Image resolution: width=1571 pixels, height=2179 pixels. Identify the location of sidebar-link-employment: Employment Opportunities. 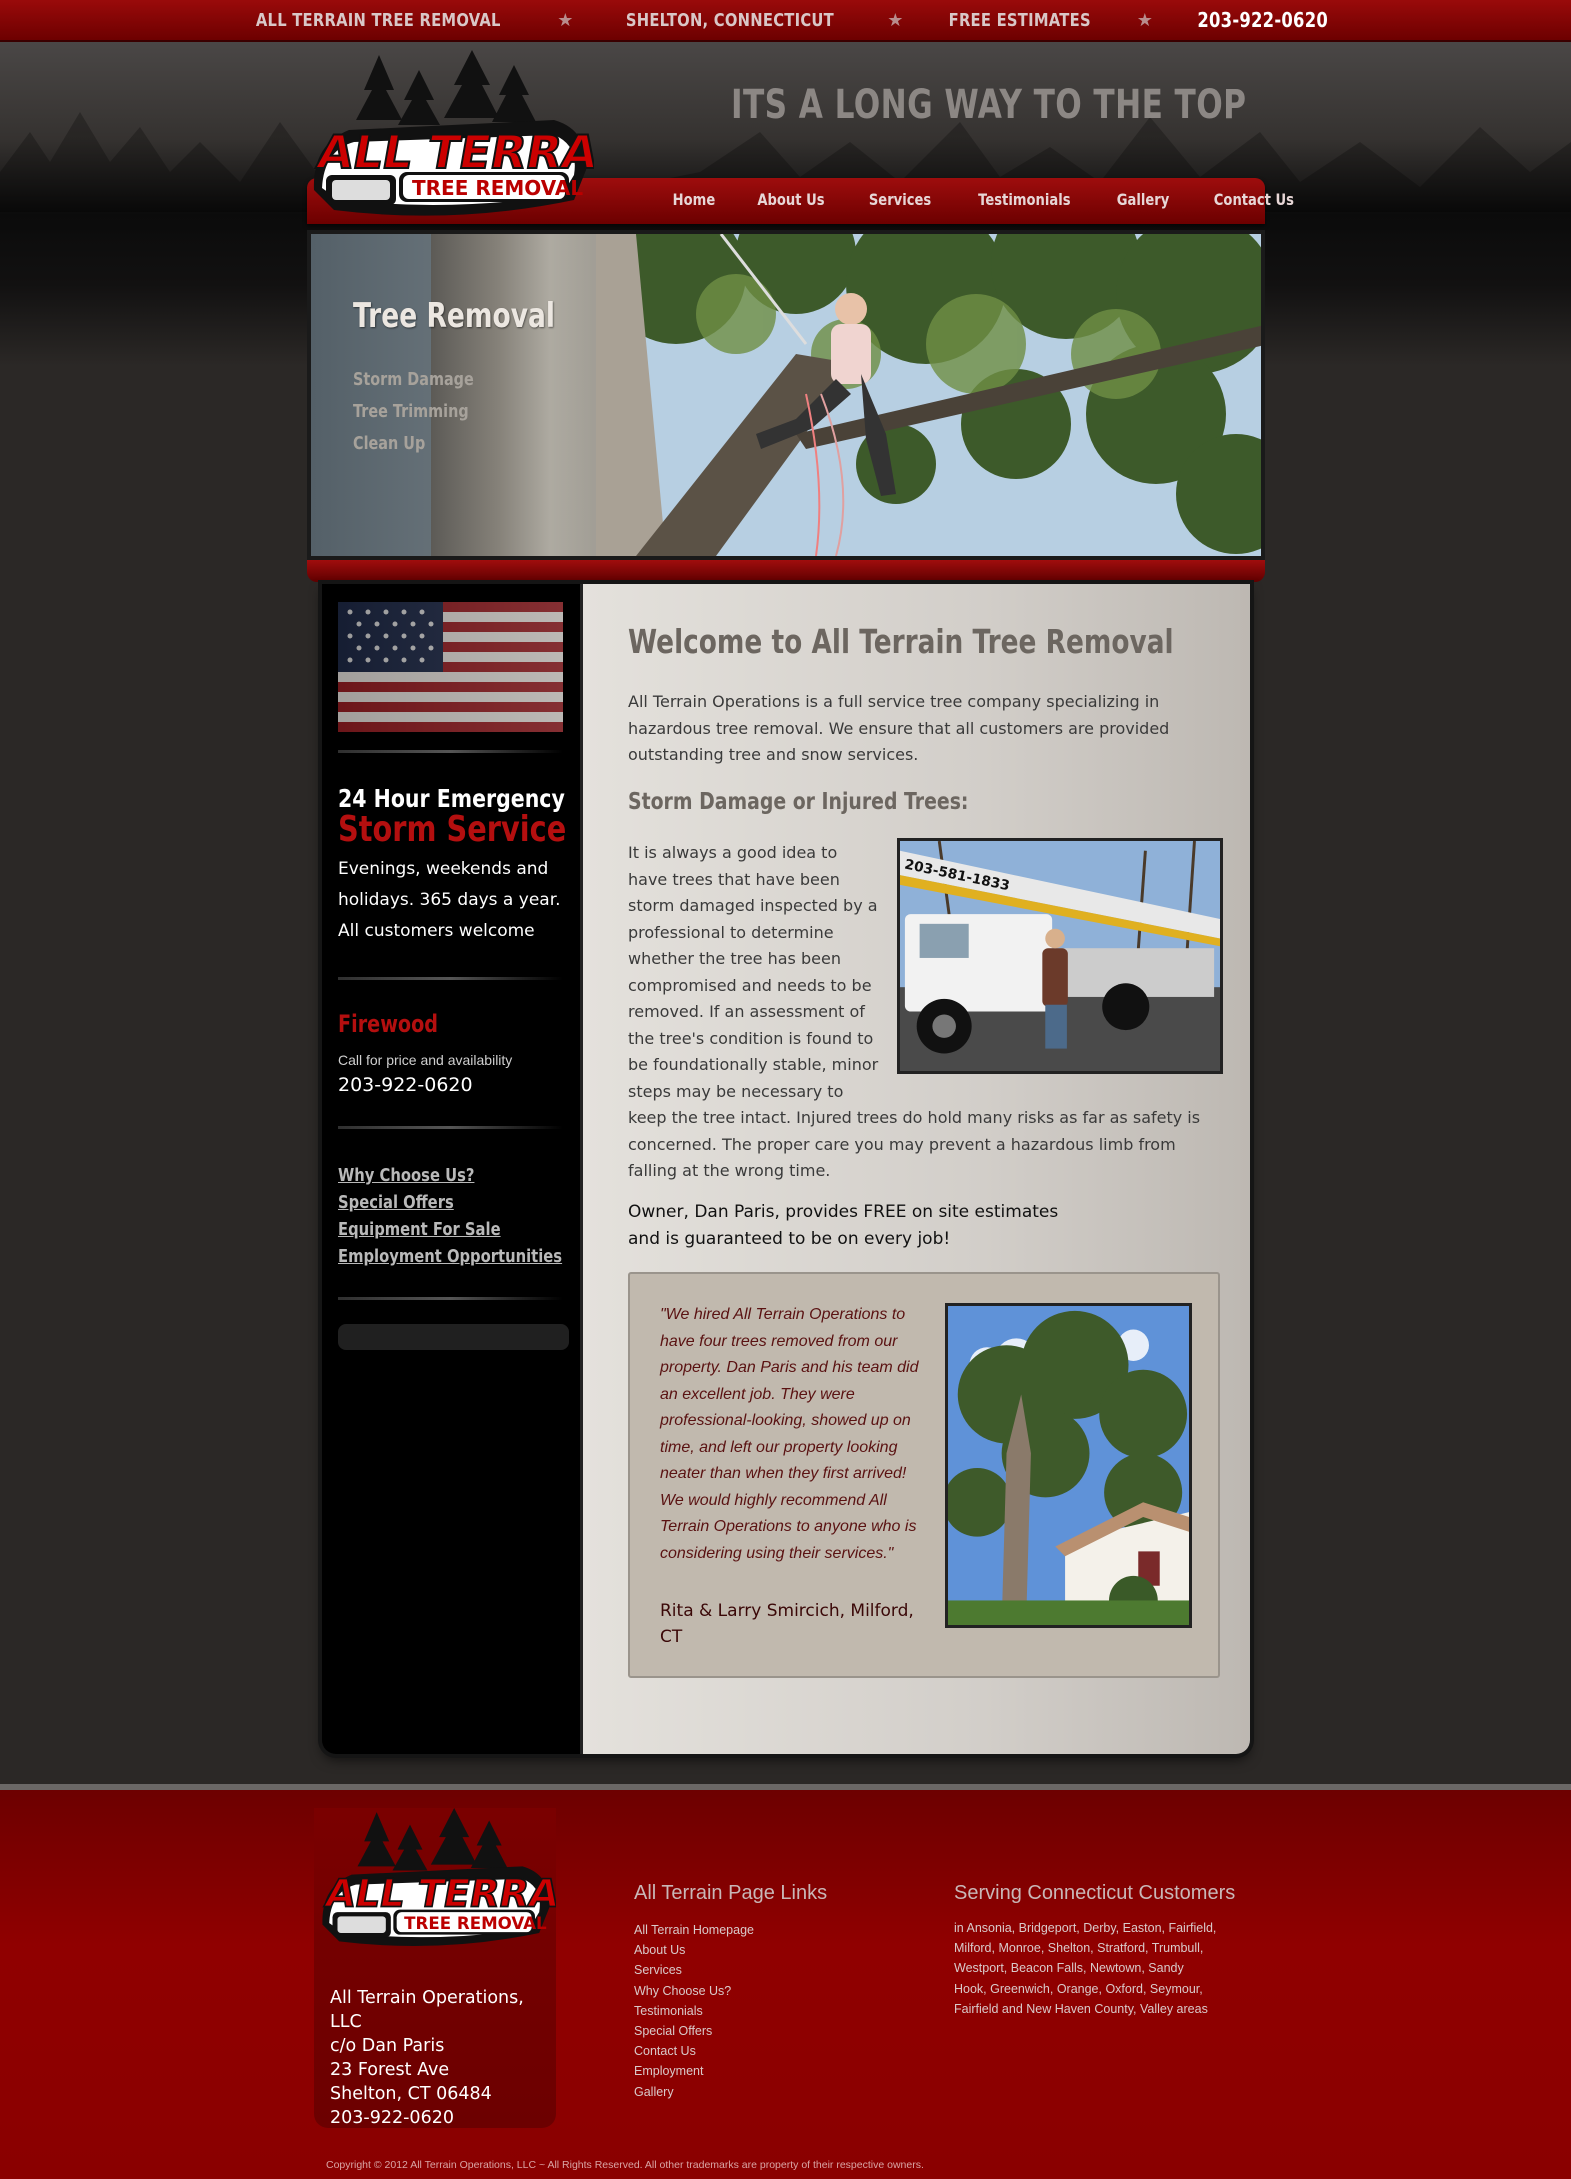
(450, 1256).